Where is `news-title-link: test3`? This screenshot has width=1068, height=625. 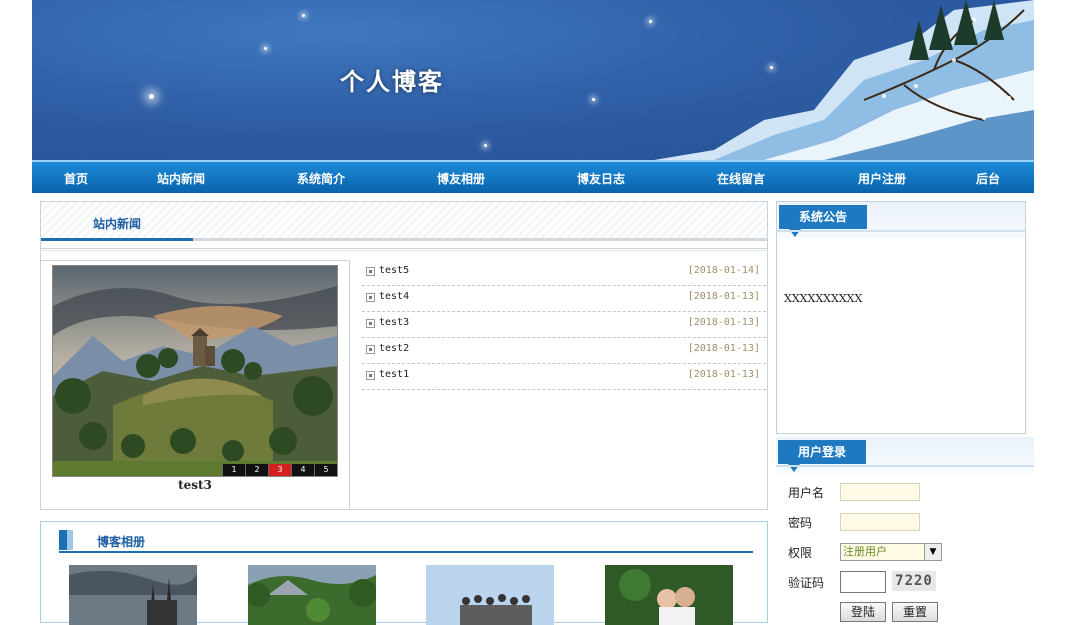
news-title-link: test3 is located at coordinates (394, 322).